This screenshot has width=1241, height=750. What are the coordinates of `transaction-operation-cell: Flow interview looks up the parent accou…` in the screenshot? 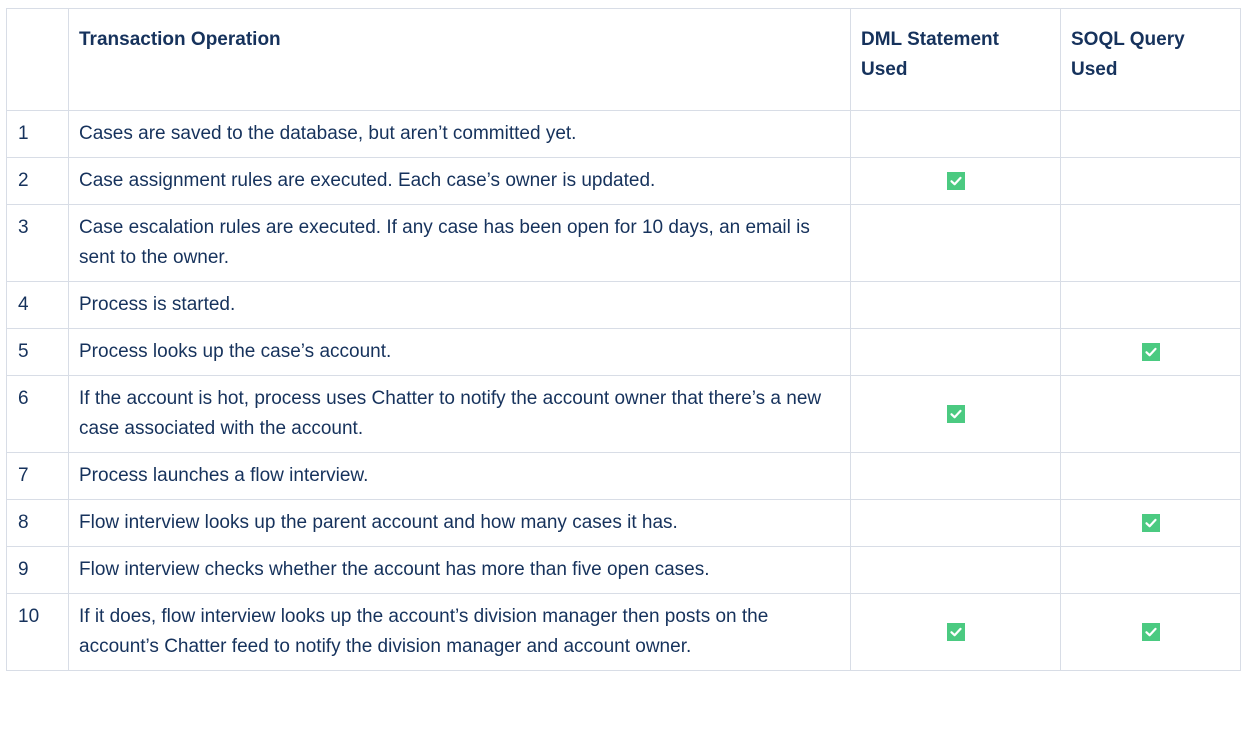 It's located at (459, 523).